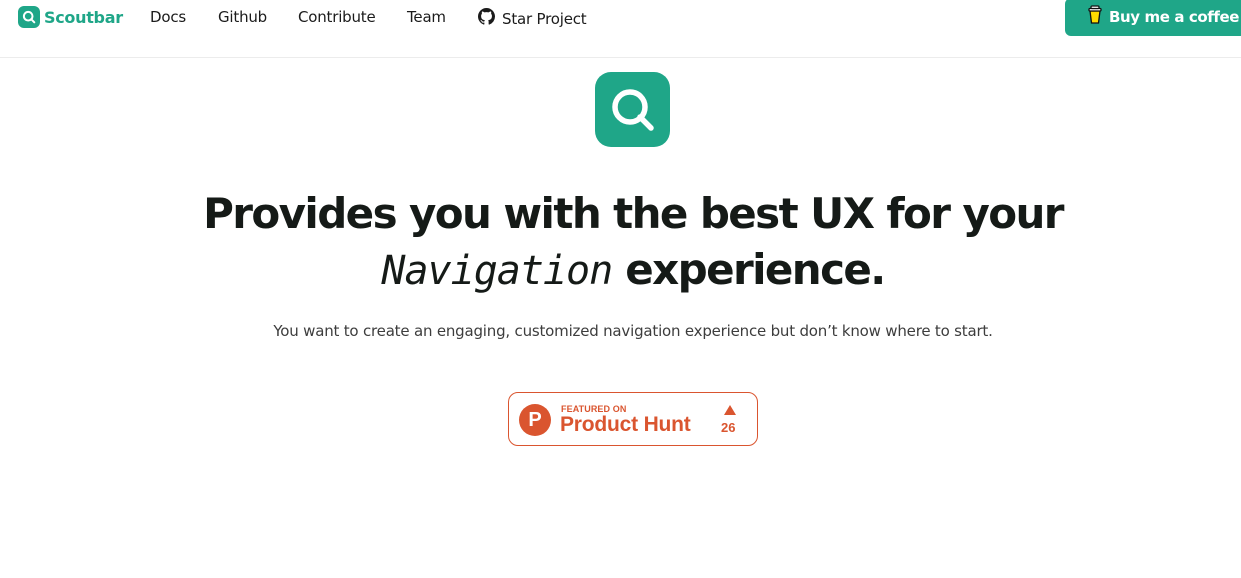  What do you see at coordinates (486, 18) in the screenshot?
I see `github-icon` at bounding box center [486, 18].